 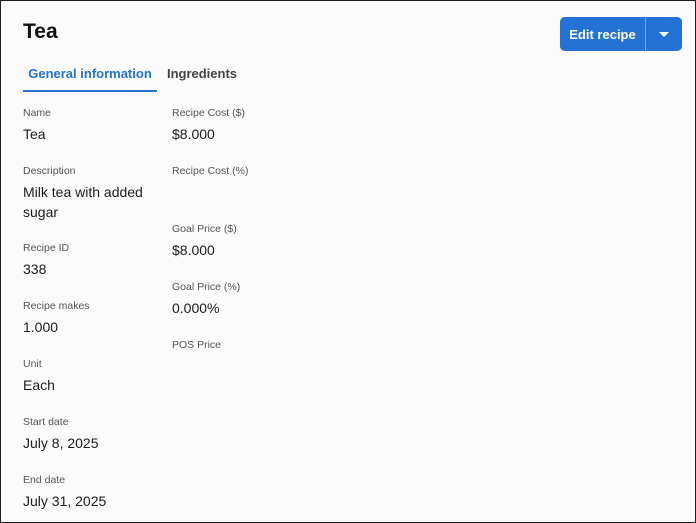 What do you see at coordinates (61, 443) in the screenshot?
I see `field-value: July 8, 2025` at bounding box center [61, 443].